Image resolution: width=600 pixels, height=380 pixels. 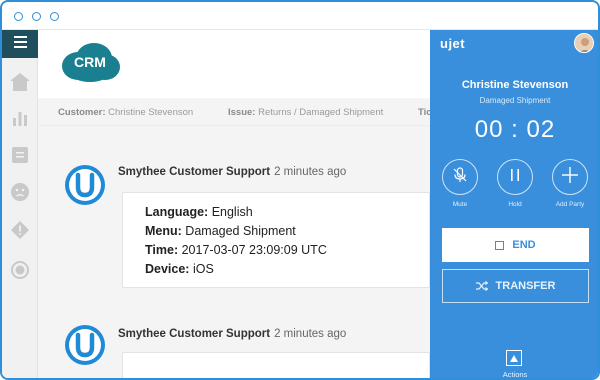 What do you see at coordinates (276, 365) in the screenshot?
I see `message-card` at bounding box center [276, 365].